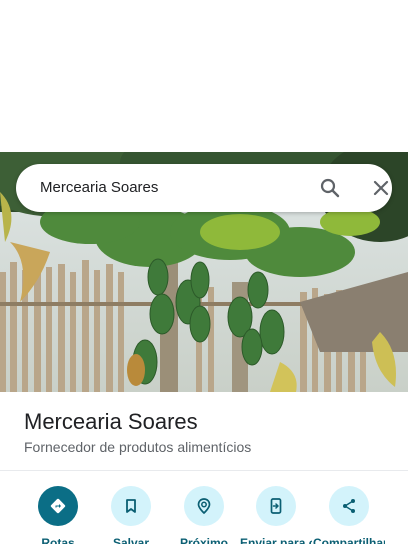 The height and width of the screenshot is (544, 408). Describe the element at coordinates (349, 540) in the screenshot. I see `action-label: Compartilhar` at that location.